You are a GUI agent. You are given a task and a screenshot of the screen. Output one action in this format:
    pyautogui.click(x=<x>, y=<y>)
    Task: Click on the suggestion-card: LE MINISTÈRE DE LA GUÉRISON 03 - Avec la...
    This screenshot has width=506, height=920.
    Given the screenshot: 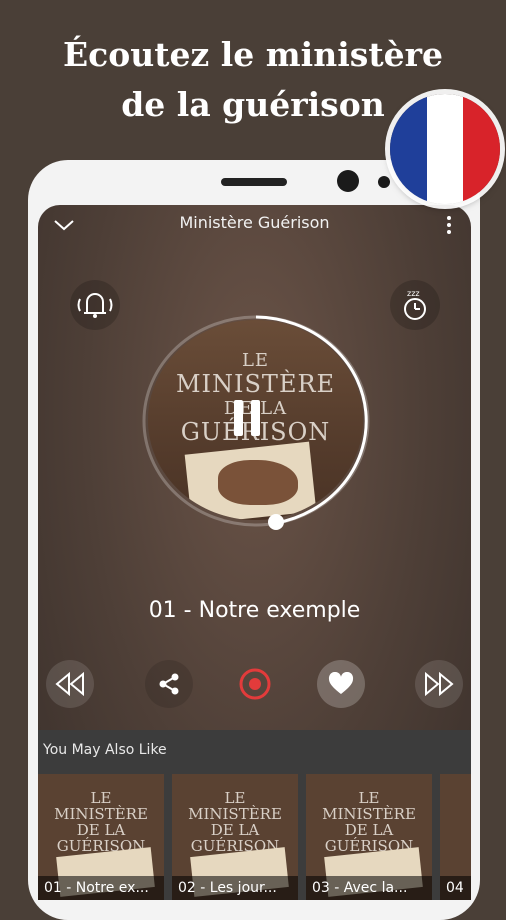 What is the action you would take?
    pyautogui.click(x=369, y=837)
    